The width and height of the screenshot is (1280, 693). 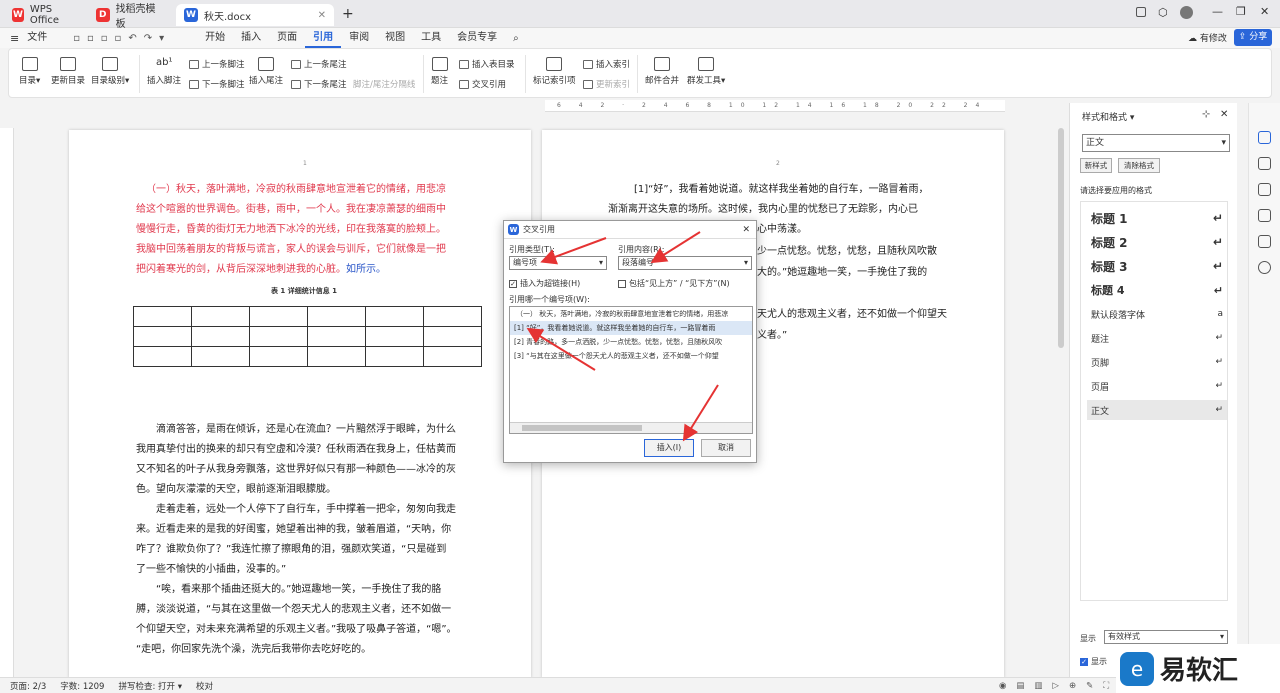 What do you see at coordinates (251, 38) in the screenshot?
I see `menu-insert: 插入` at bounding box center [251, 38].